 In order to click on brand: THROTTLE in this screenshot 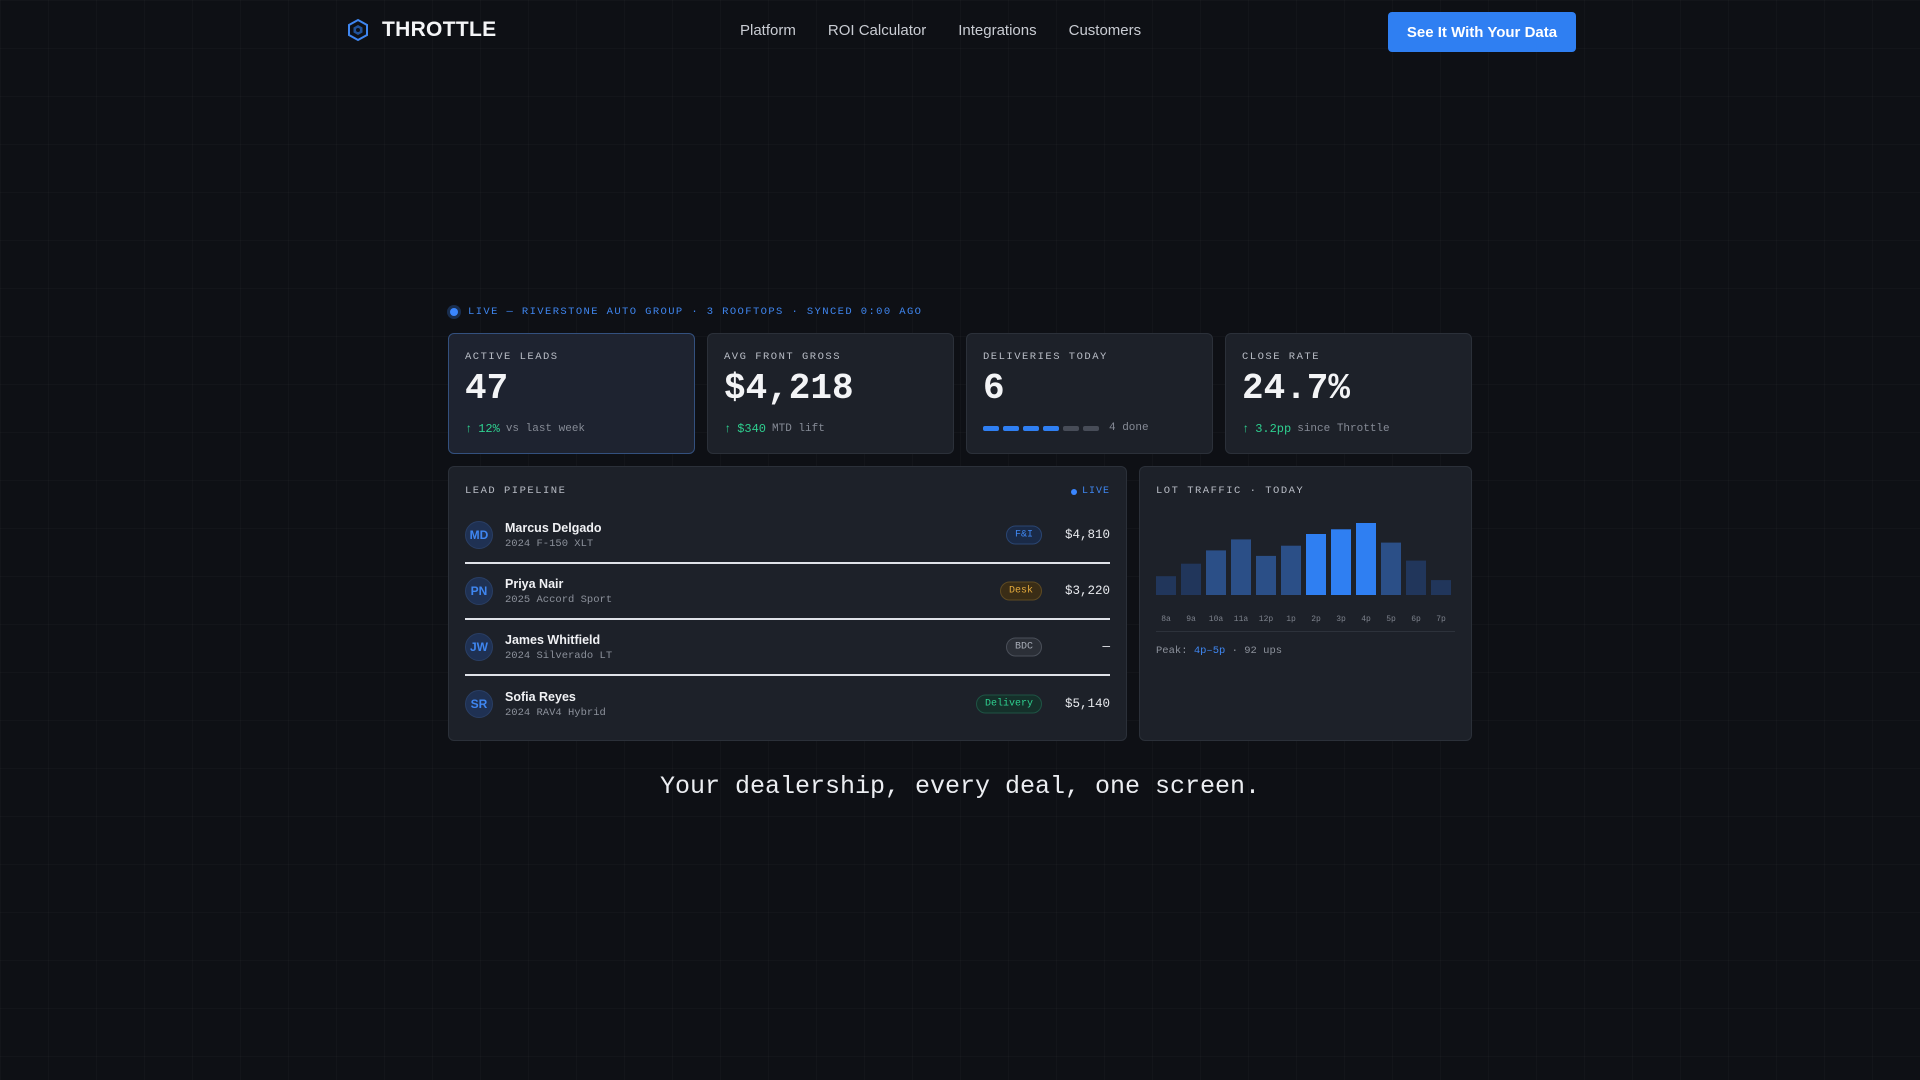, I will do `click(421, 30)`.